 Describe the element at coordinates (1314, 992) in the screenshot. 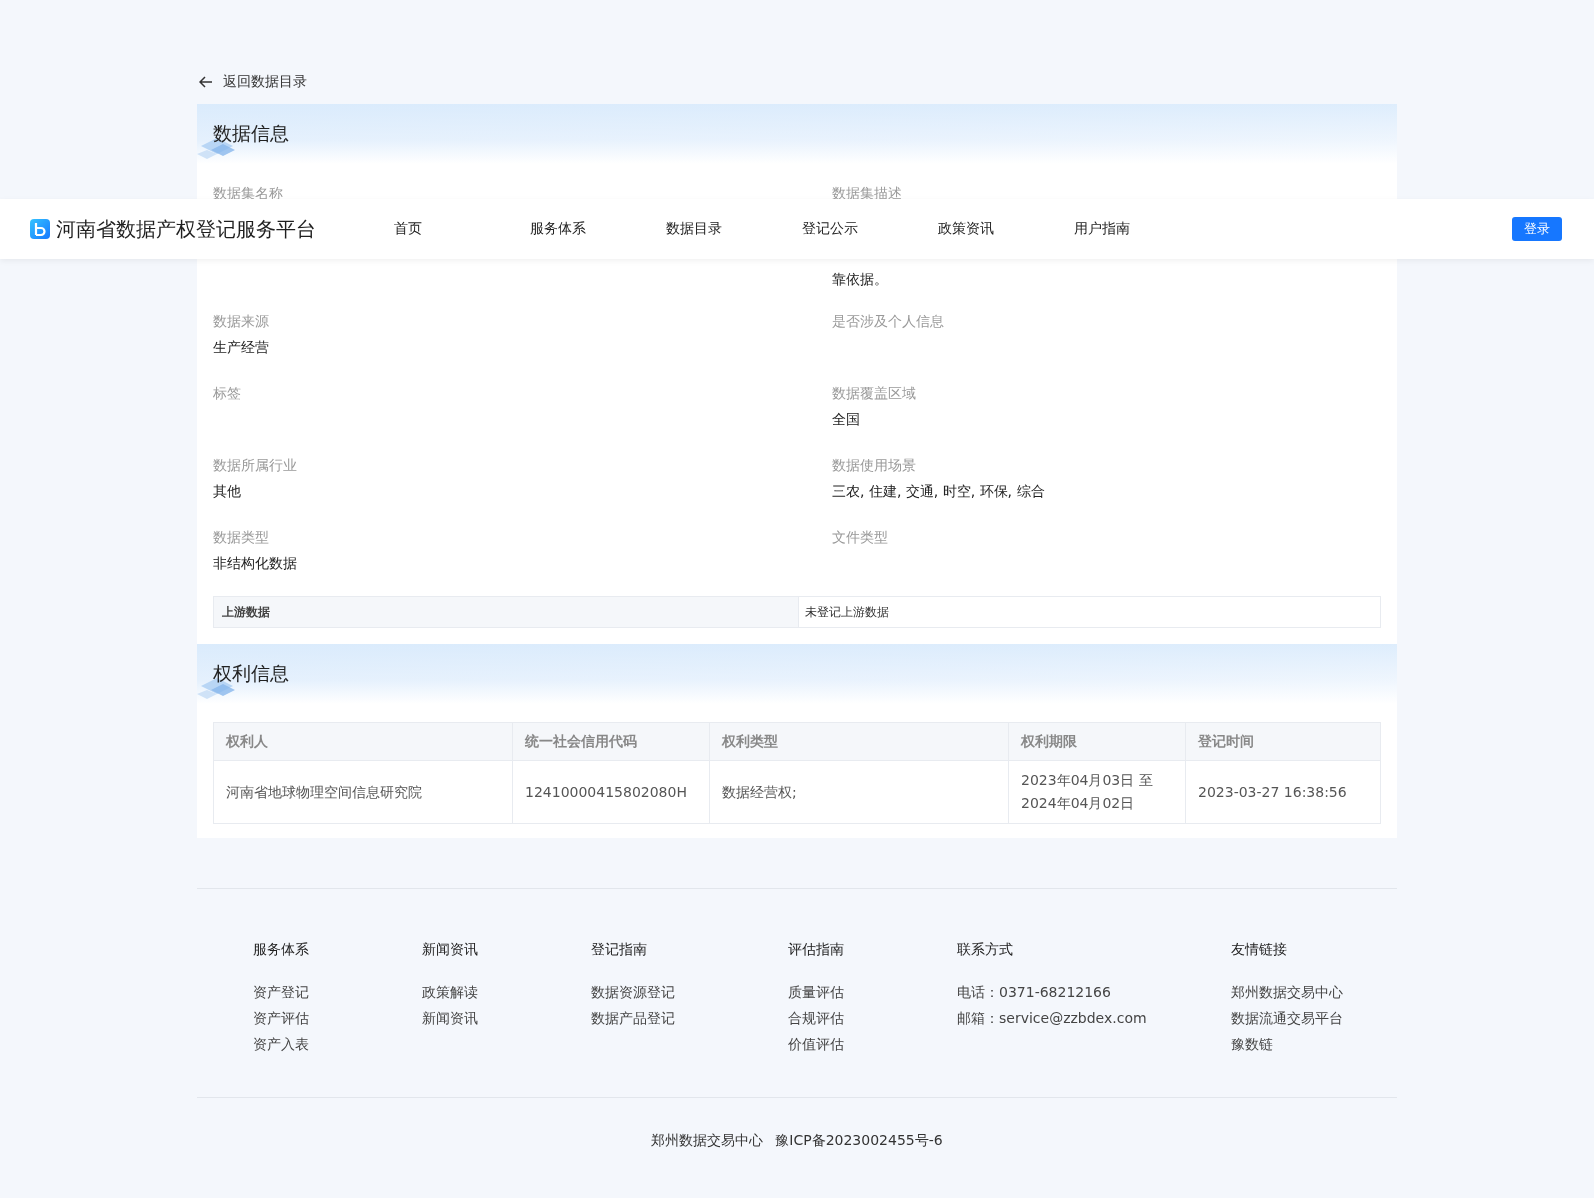

I see `footer-link: 郑州数据交易中心` at that location.